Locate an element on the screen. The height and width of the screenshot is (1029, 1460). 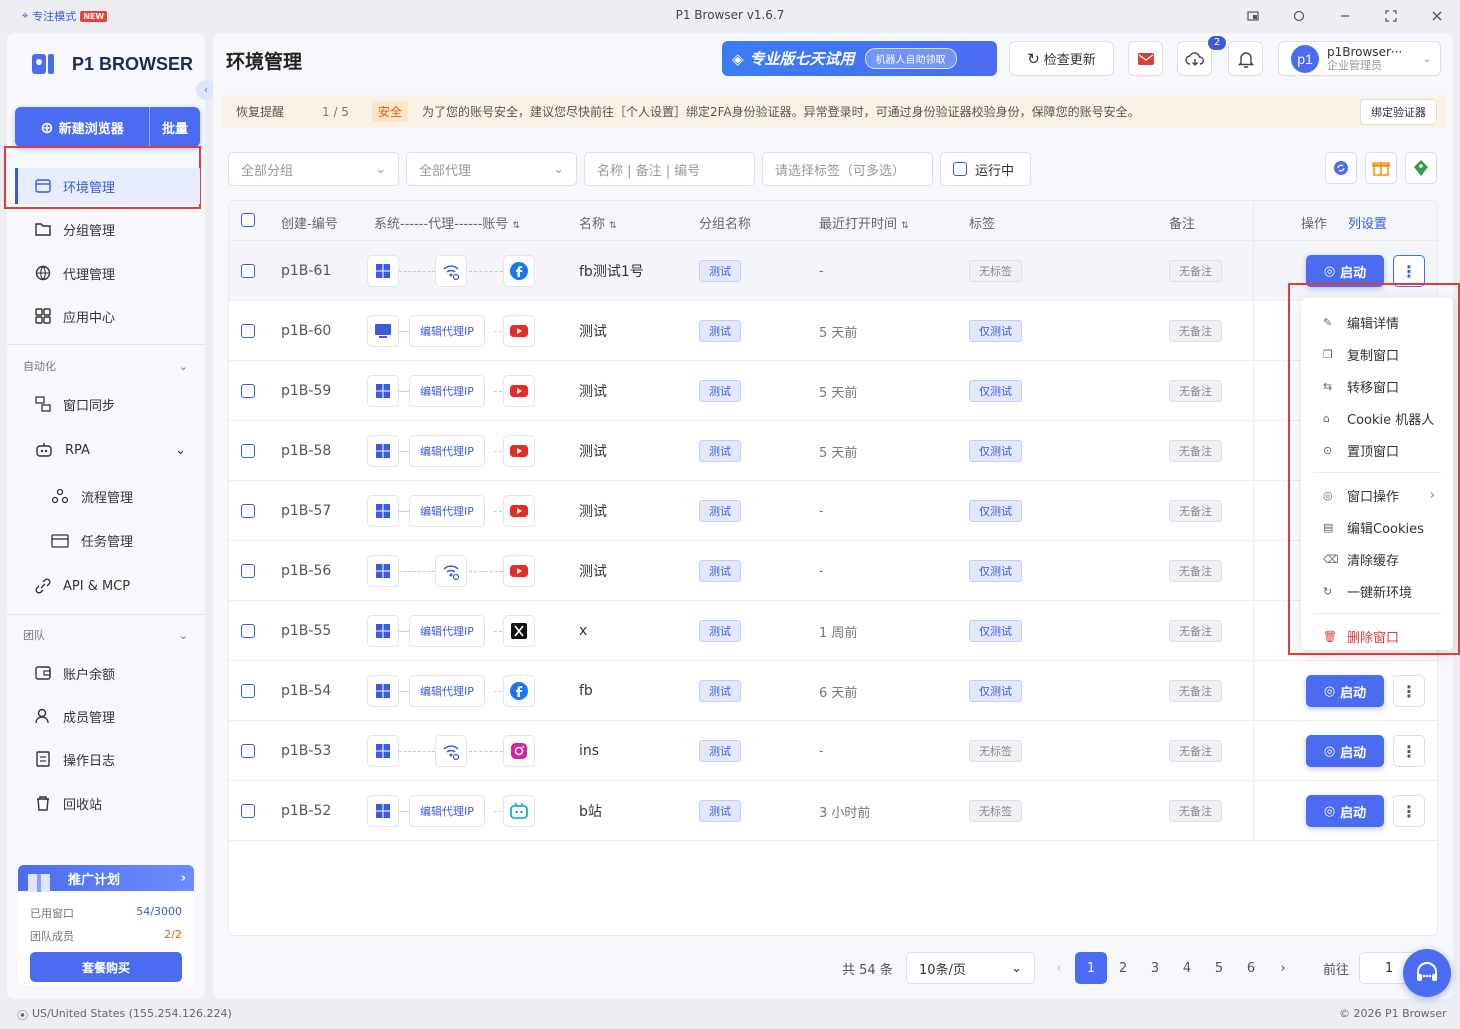
buy-plan-button: 套餐购买 is located at coordinates (106, 967).